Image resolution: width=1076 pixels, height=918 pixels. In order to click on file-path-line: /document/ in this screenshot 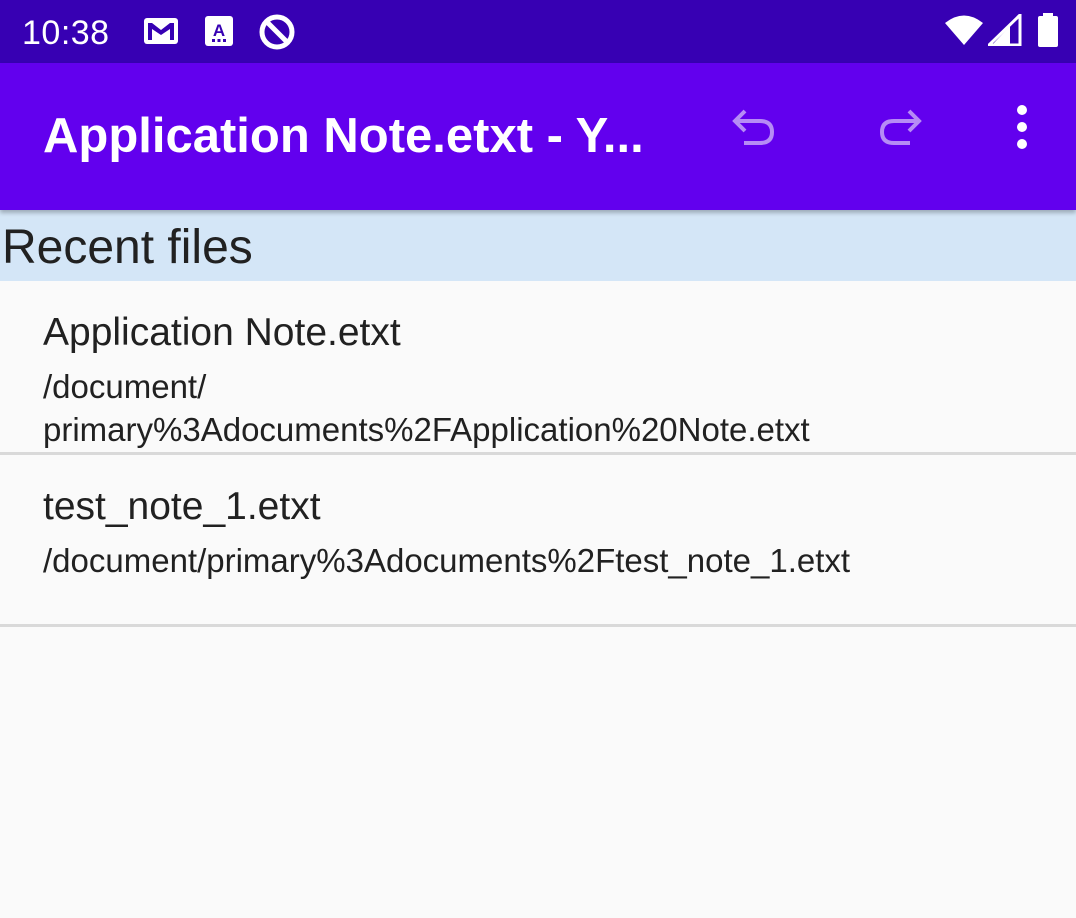, I will do `click(125, 386)`.